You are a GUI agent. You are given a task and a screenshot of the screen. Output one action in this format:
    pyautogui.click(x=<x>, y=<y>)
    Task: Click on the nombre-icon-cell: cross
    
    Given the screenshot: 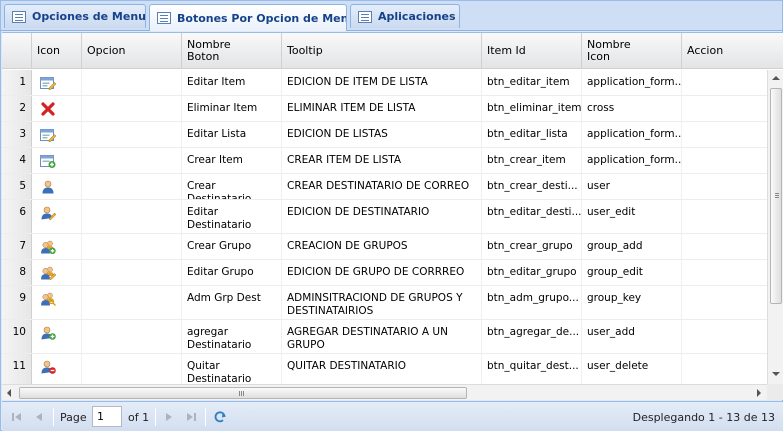 What is the action you would take?
    pyautogui.click(x=632, y=108)
    